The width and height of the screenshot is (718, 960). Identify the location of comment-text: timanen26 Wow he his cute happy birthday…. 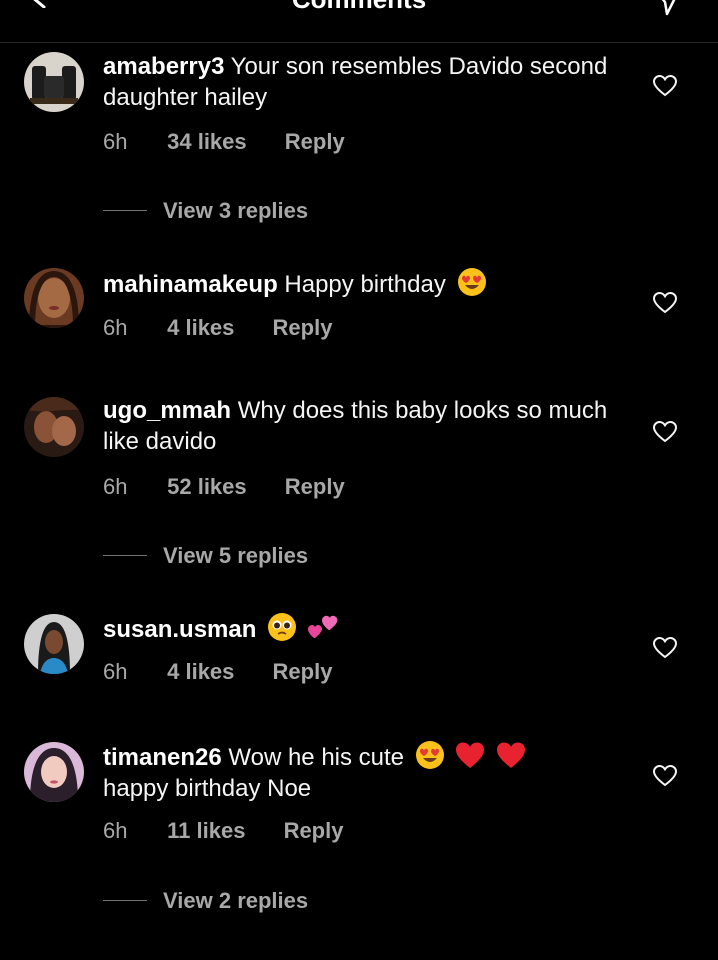
(373, 772).